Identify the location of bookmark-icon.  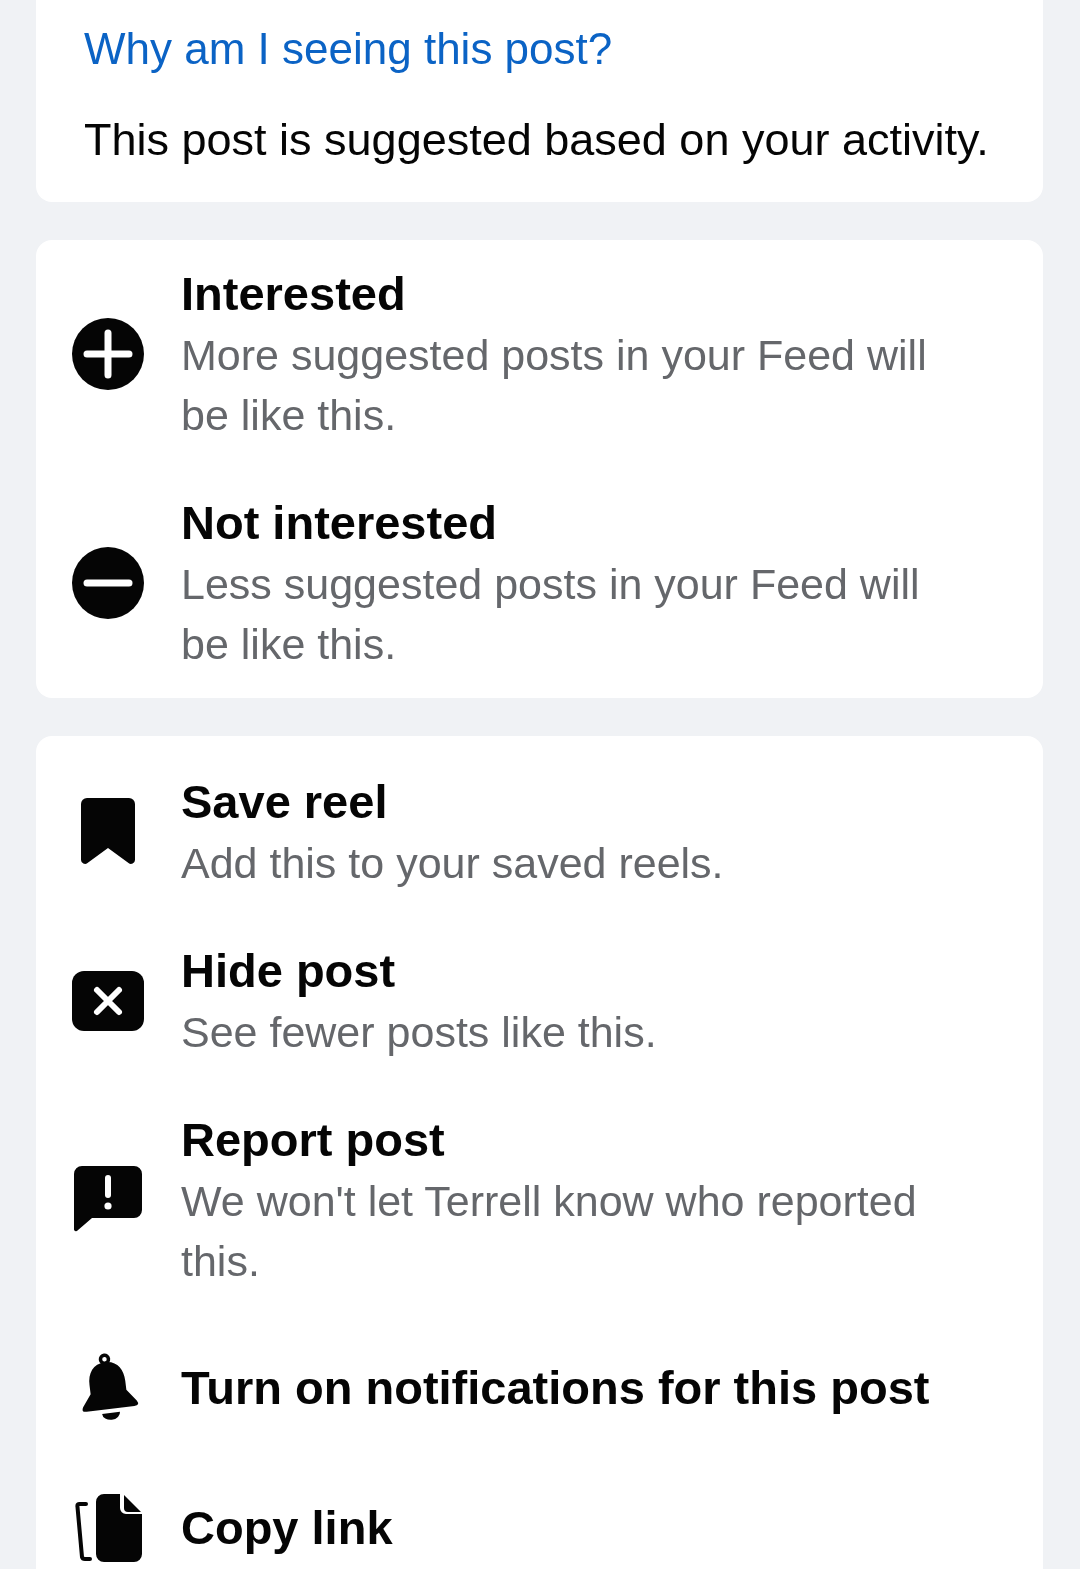
(108, 832).